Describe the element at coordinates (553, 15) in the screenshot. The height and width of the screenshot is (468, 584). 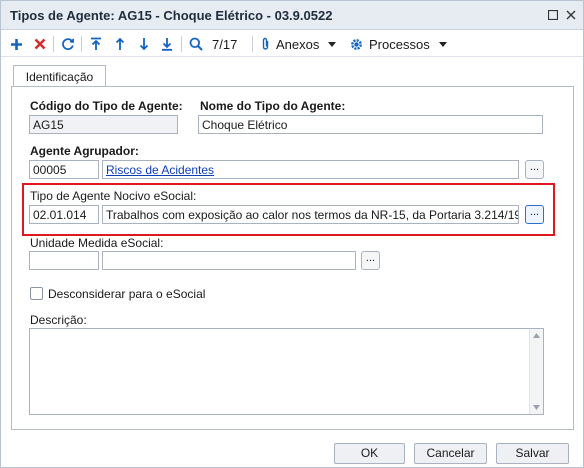
I see `maximize-icon` at that location.